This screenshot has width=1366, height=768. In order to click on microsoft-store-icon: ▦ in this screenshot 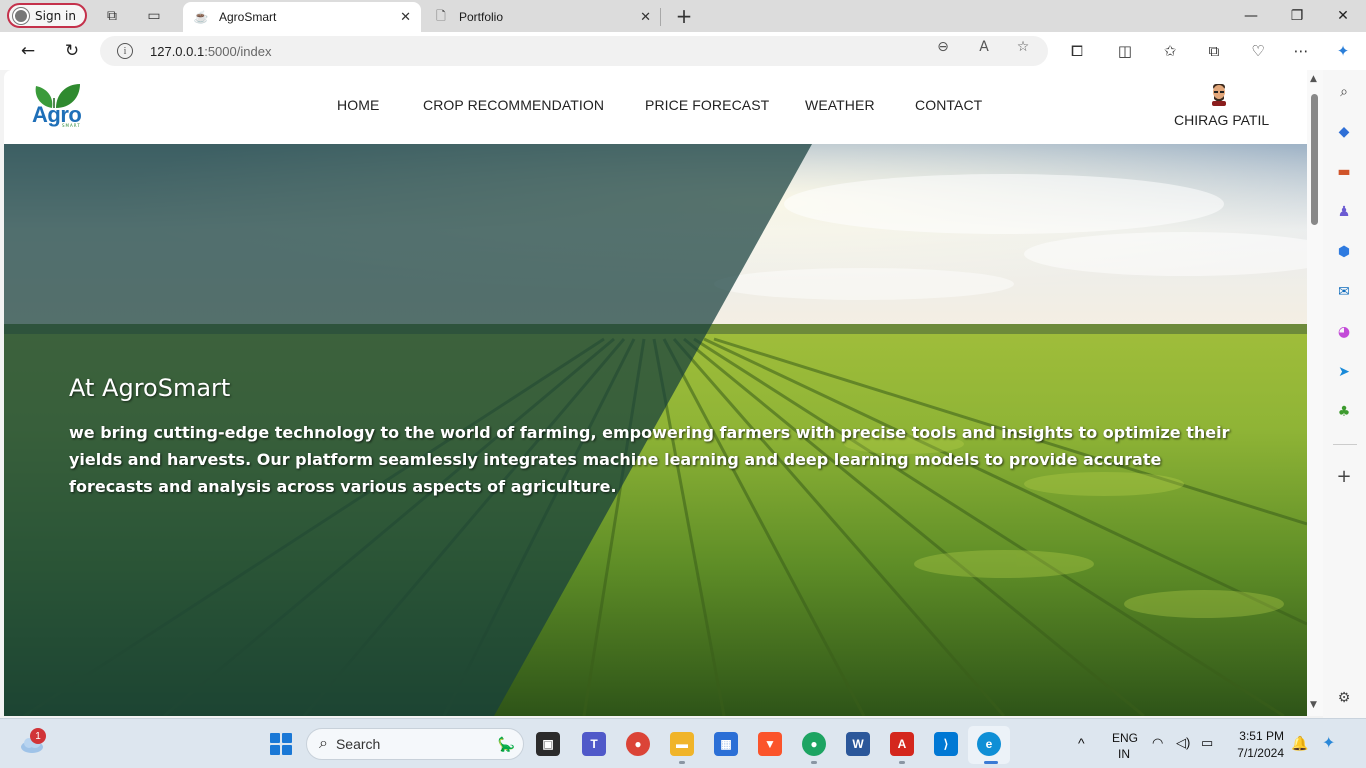, I will do `click(726, 744)`.